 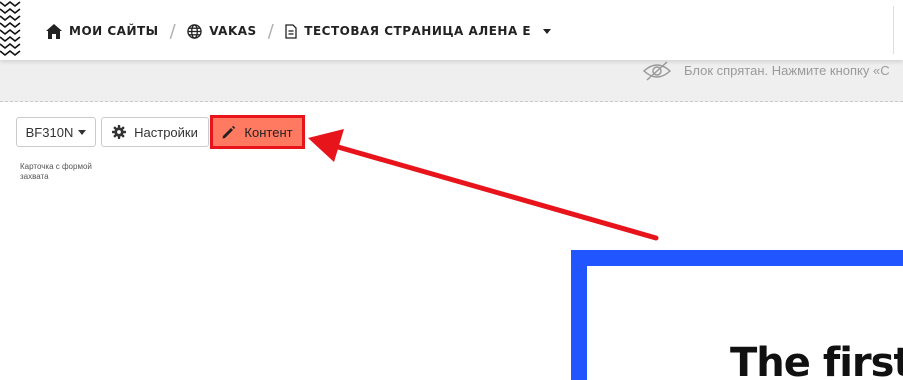 I want to click on settings-button: Настройки, so click(x=155, y=132).